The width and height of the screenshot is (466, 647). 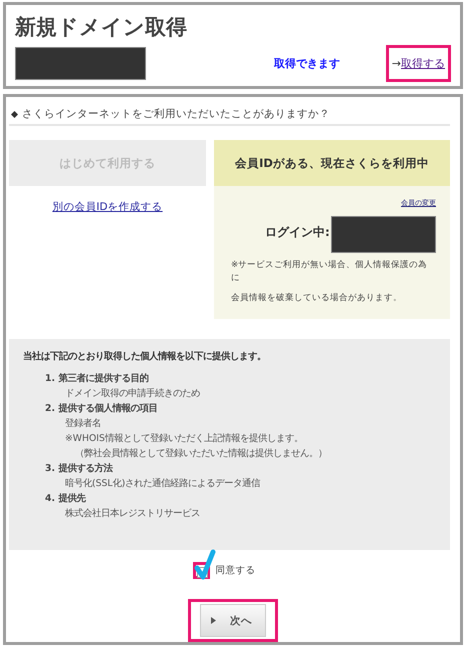 What do you see at coordinates (101, 408) in the screenshot?
I see `item-heading: 2. 提供する個人情報の項目` at bounding box center [101, 408].